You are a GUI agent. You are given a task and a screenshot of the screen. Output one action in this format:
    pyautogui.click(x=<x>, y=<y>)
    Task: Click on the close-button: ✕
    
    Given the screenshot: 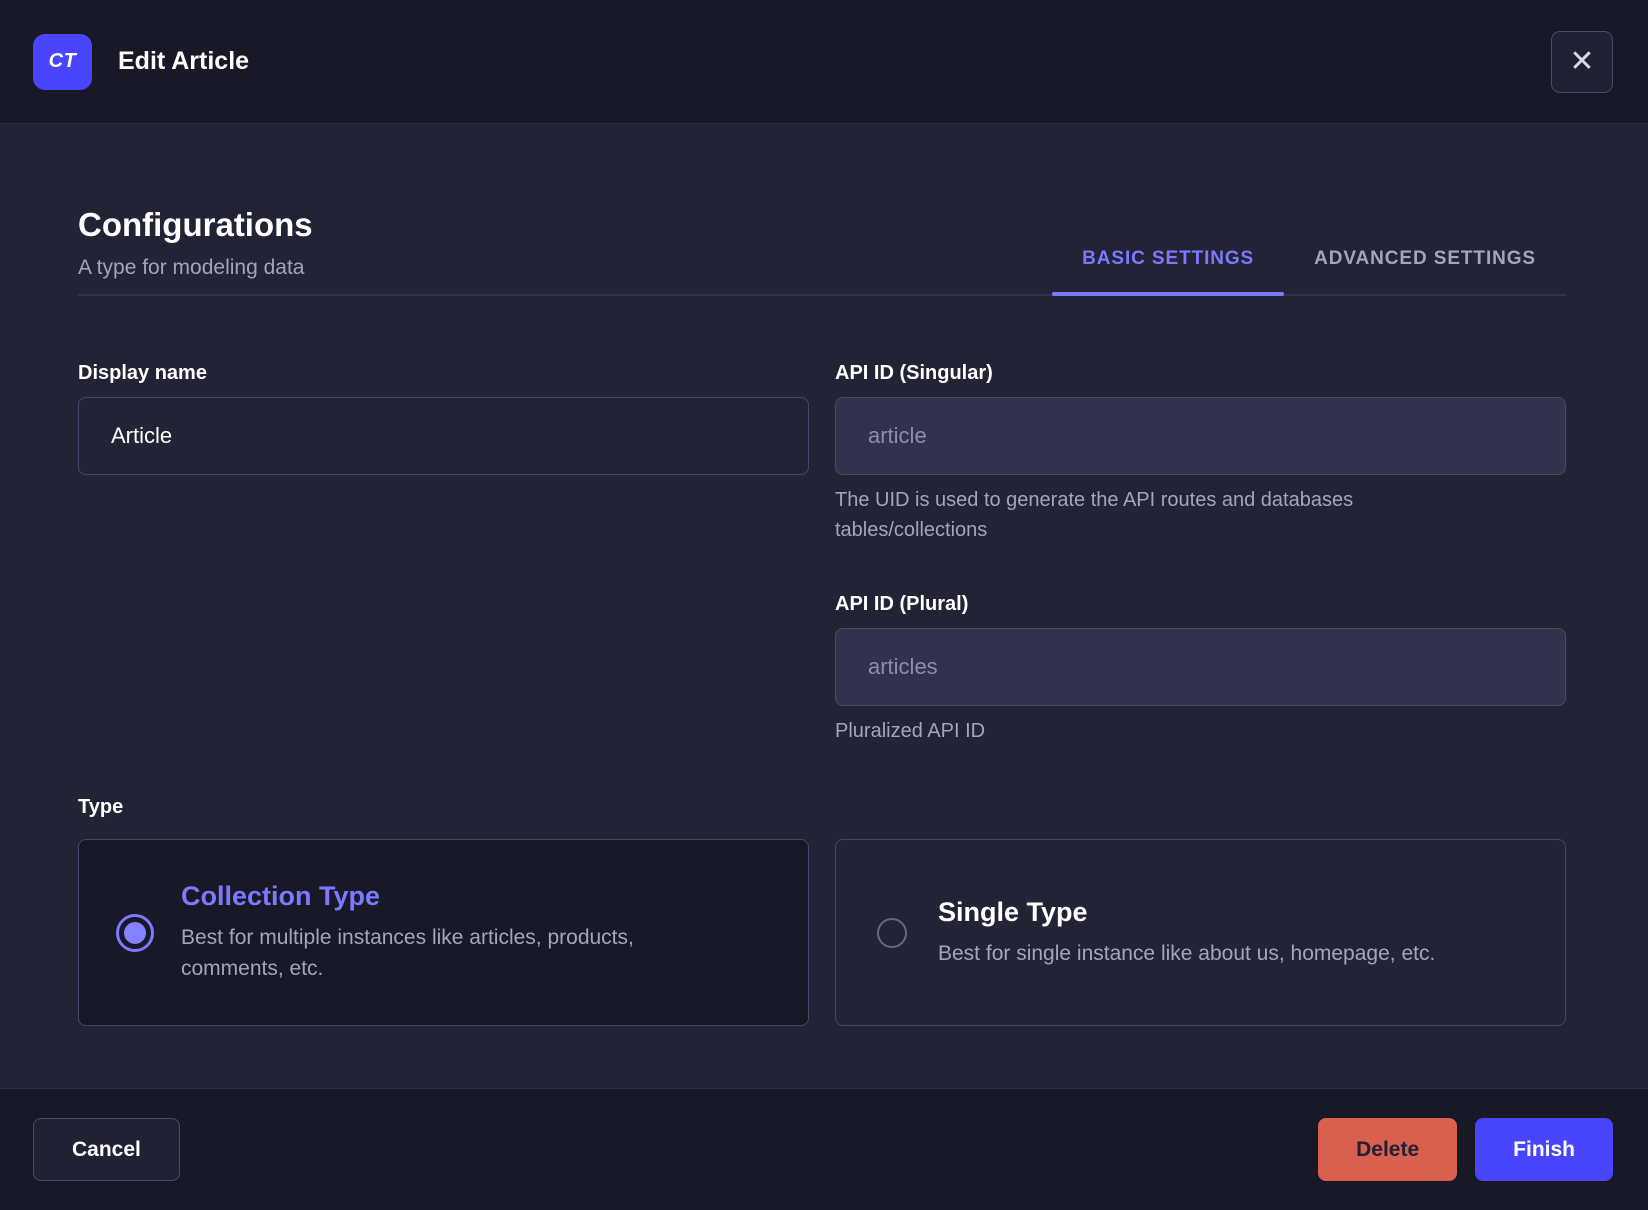 What is the action you would take?
    pyautogui.click(x=1582, y=61)
    